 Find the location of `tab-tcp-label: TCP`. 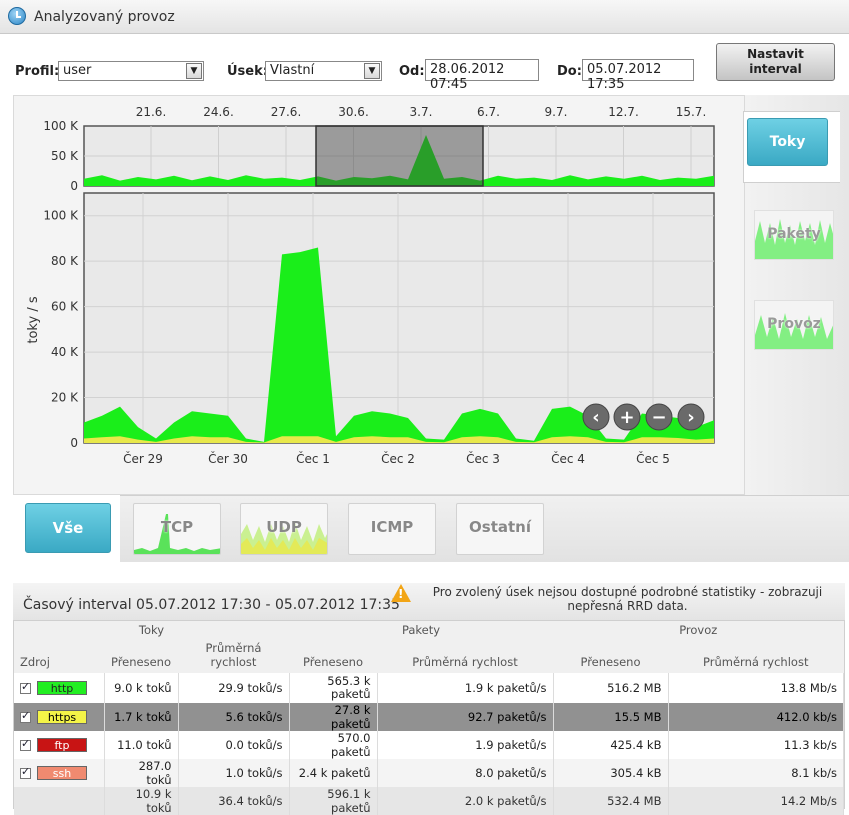

tab-tcp-label: TCP is located at coordinates (177, 527).